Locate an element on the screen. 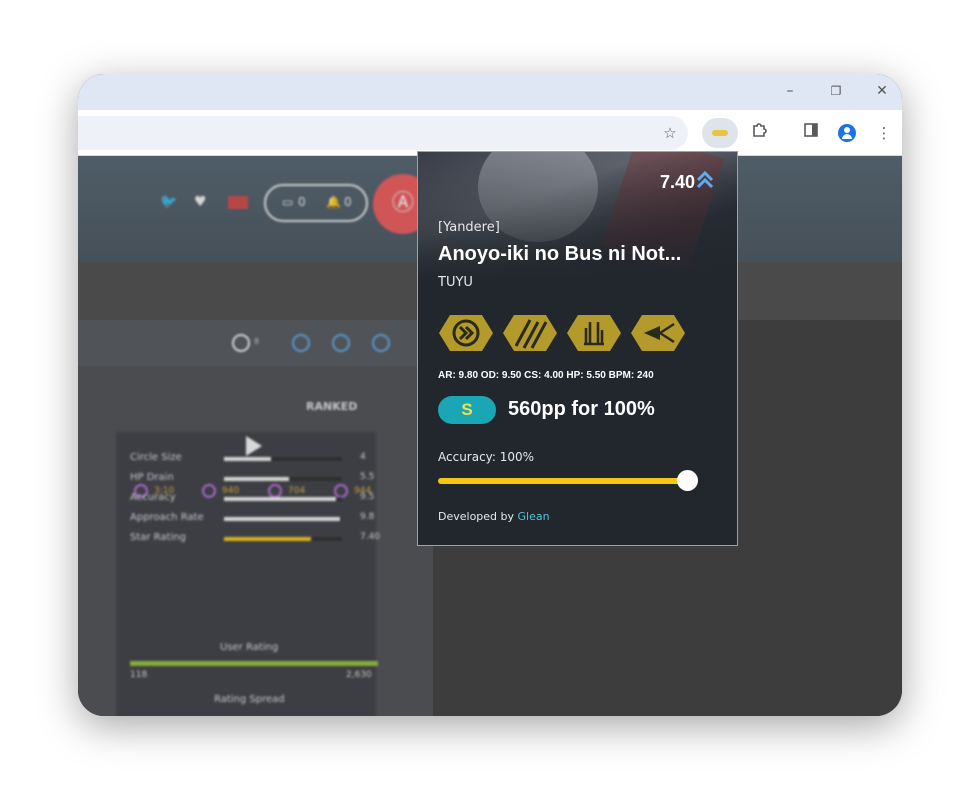  menu-kebab-icon: ⋮ is located at coordinates (884, 133).